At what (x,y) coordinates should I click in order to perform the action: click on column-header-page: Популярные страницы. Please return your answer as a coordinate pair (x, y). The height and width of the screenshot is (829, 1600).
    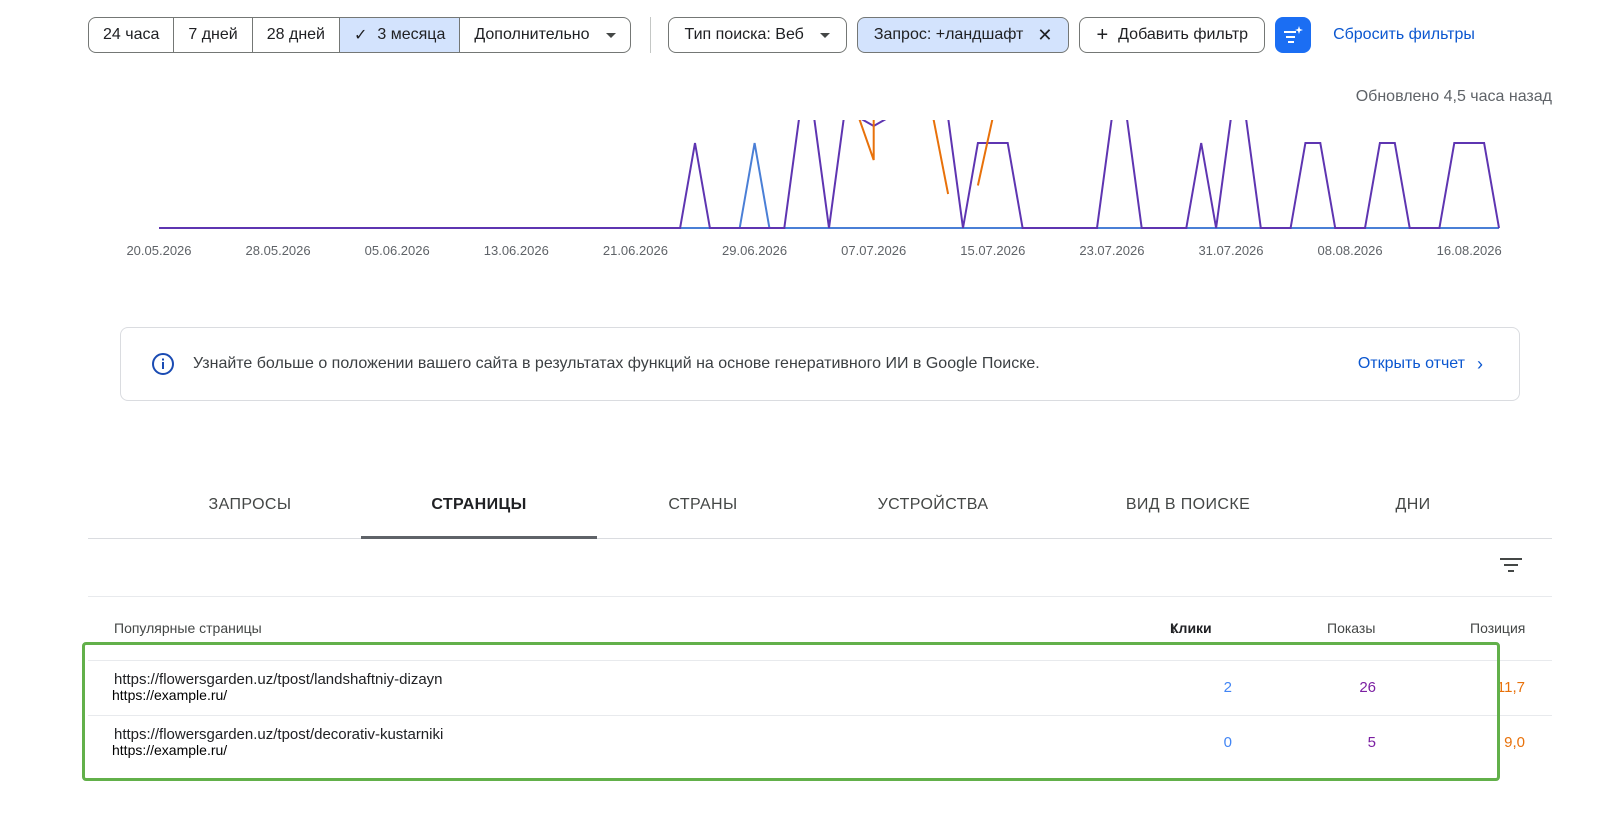
    Looking at the image, I should click on (188, 628).